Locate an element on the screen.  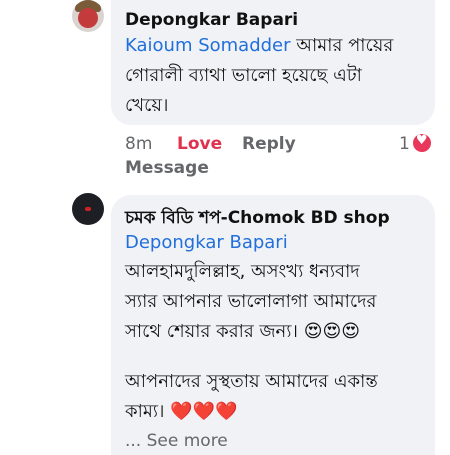
heart-eyes-emoji: 😍😍😍 is located at coordinates (331, 331).